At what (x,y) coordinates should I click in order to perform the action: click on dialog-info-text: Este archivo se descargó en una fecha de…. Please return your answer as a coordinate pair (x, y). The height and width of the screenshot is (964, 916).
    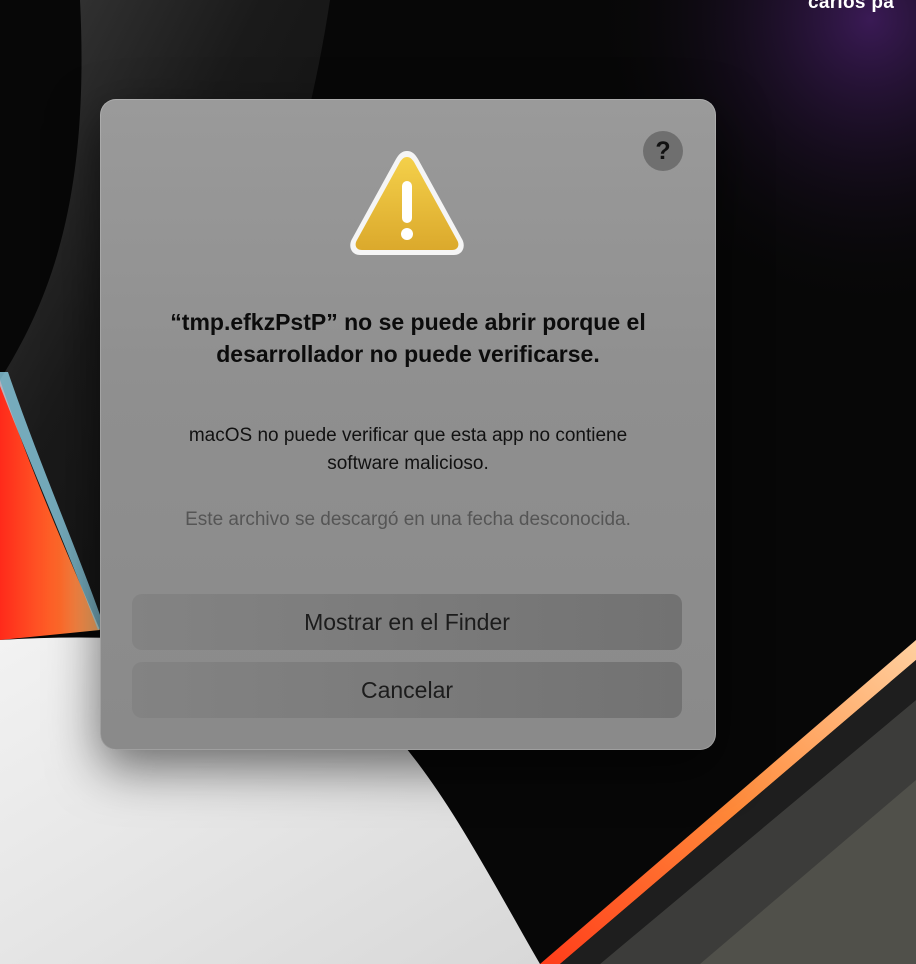
    Looking at the image, I should click on (408, 519).